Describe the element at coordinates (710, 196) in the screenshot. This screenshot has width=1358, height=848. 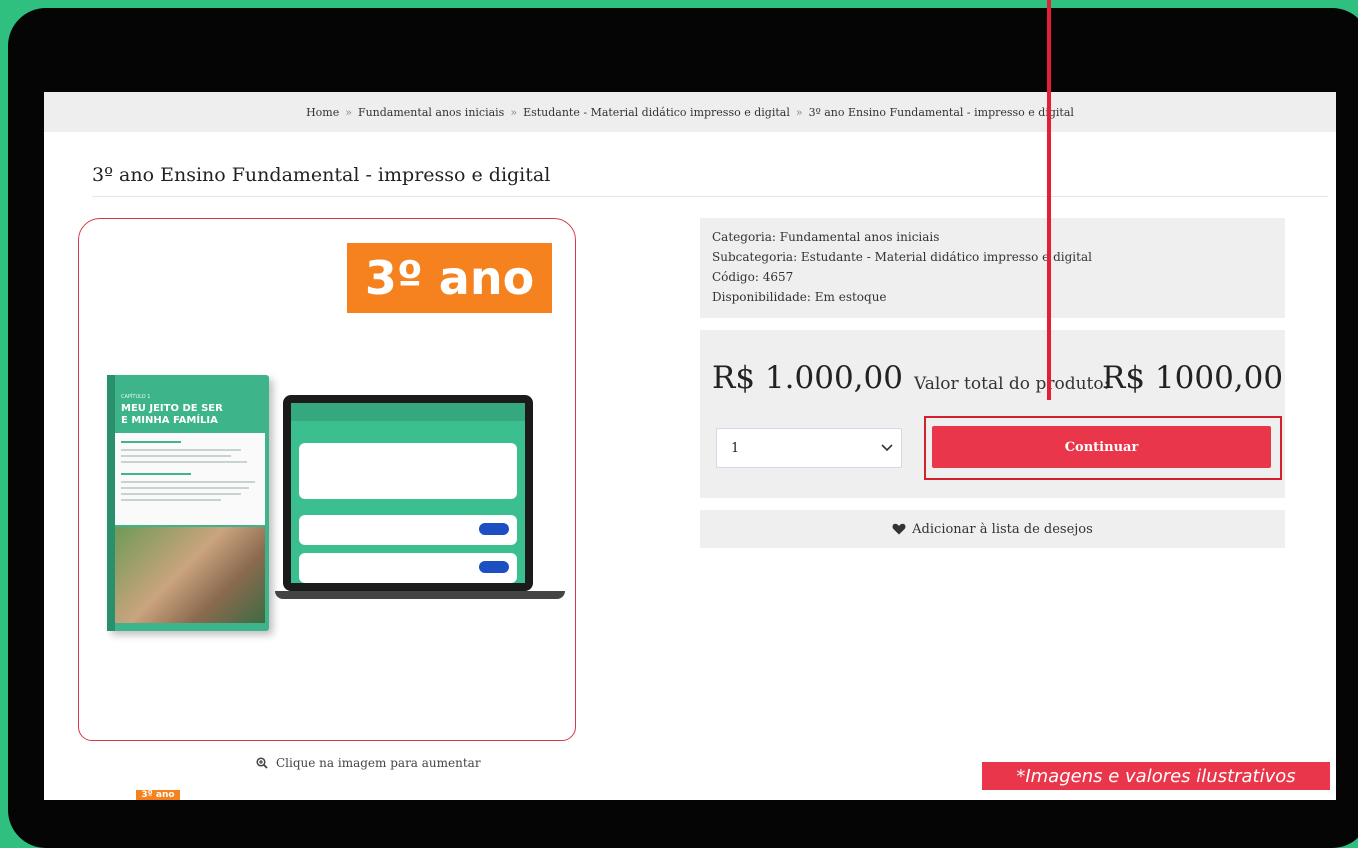
I see `title-divider` at that location.